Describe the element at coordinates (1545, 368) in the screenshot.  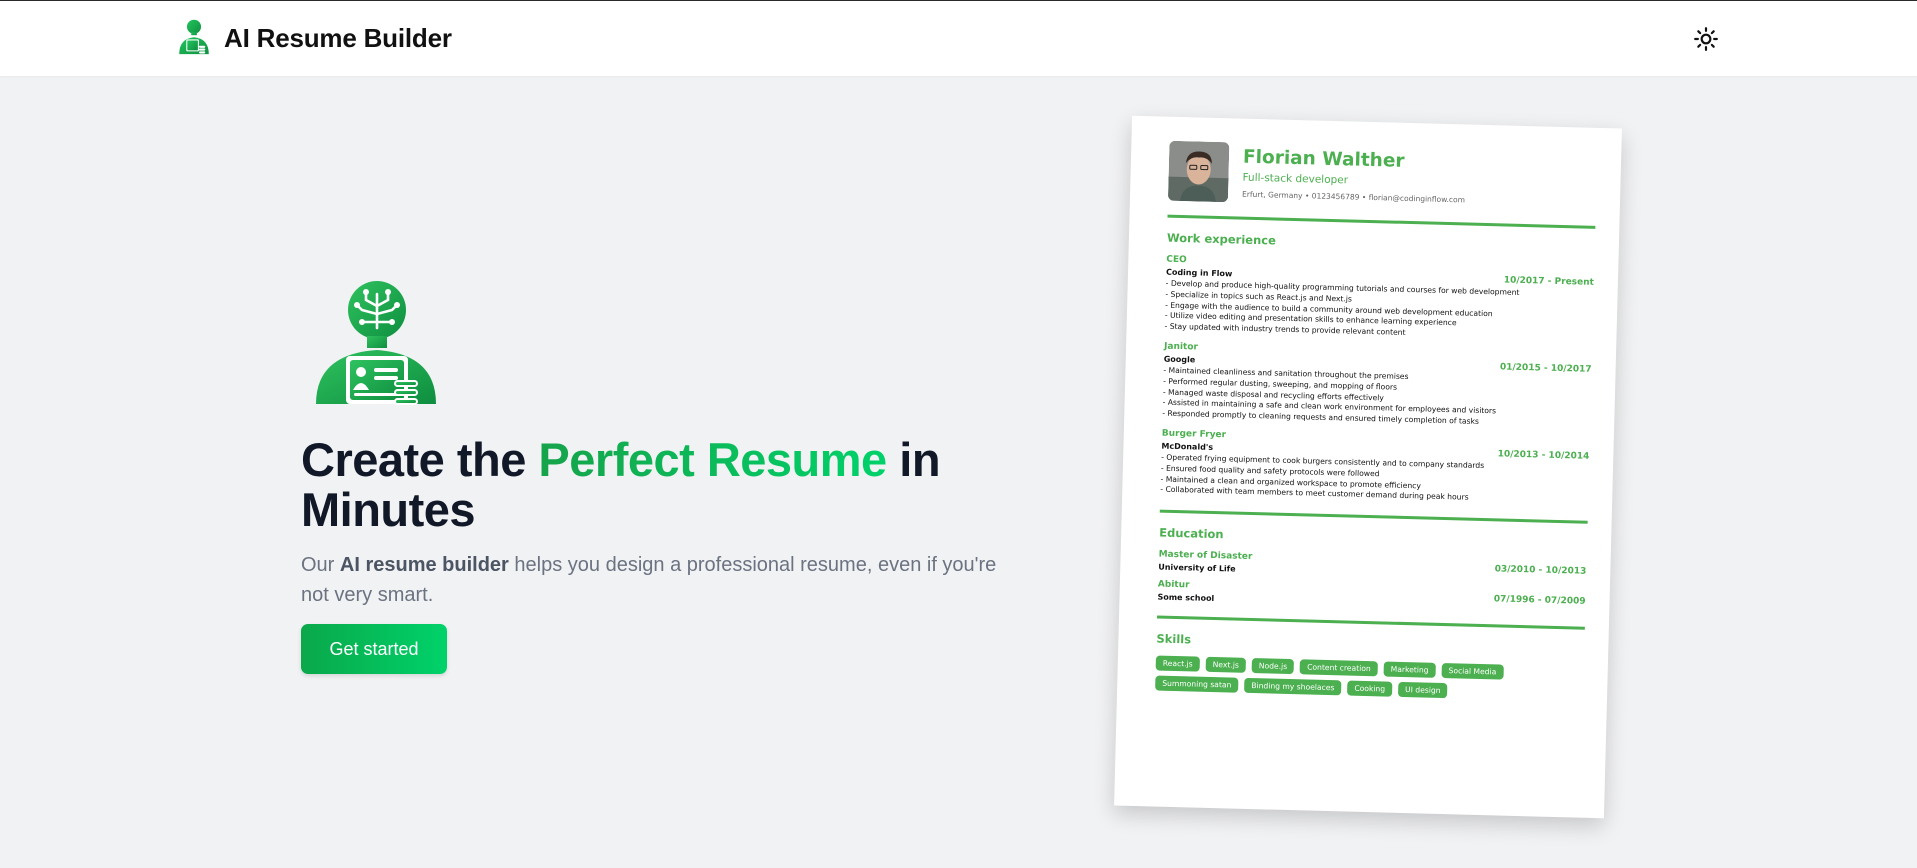
I see `job-dates: 01/2015 - 10/2017` at that location.